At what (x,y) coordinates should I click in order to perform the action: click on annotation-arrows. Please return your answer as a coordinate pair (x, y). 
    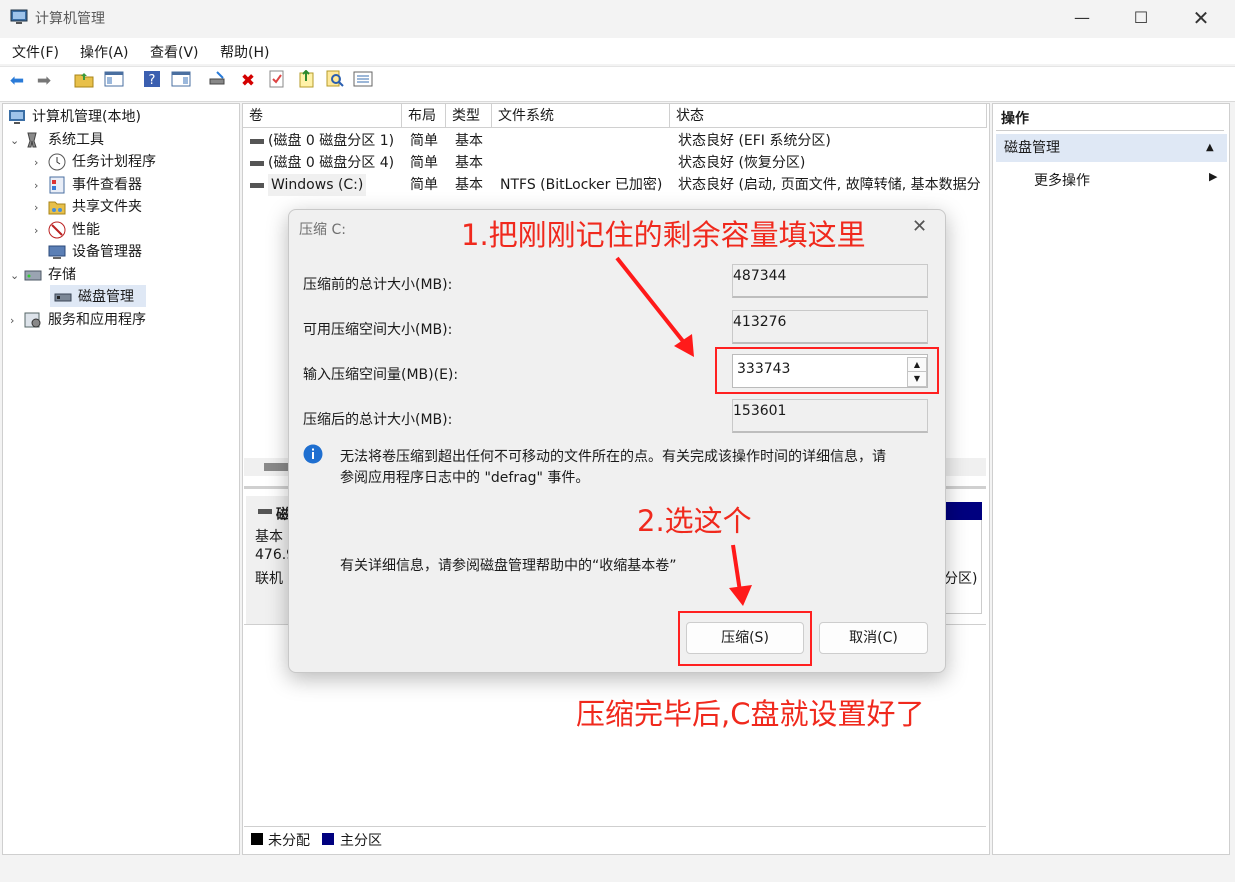
    Looking at the image, I should click on (683, 431).